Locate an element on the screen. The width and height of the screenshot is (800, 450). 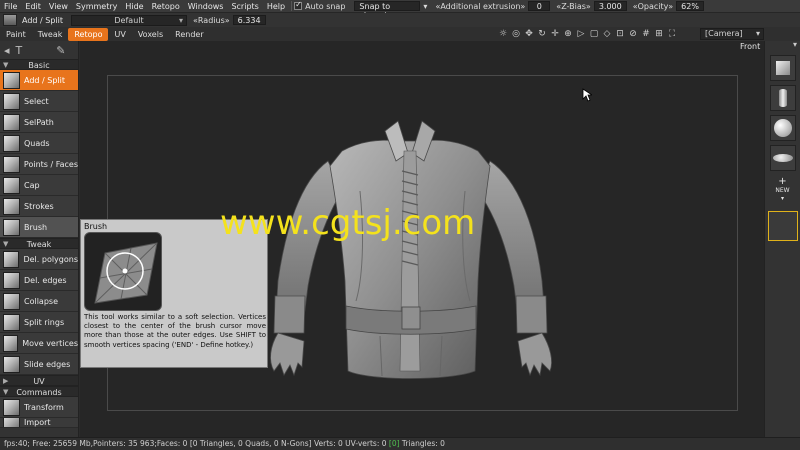
hide-icon: ⊘ is located at coordinates (633, 34).